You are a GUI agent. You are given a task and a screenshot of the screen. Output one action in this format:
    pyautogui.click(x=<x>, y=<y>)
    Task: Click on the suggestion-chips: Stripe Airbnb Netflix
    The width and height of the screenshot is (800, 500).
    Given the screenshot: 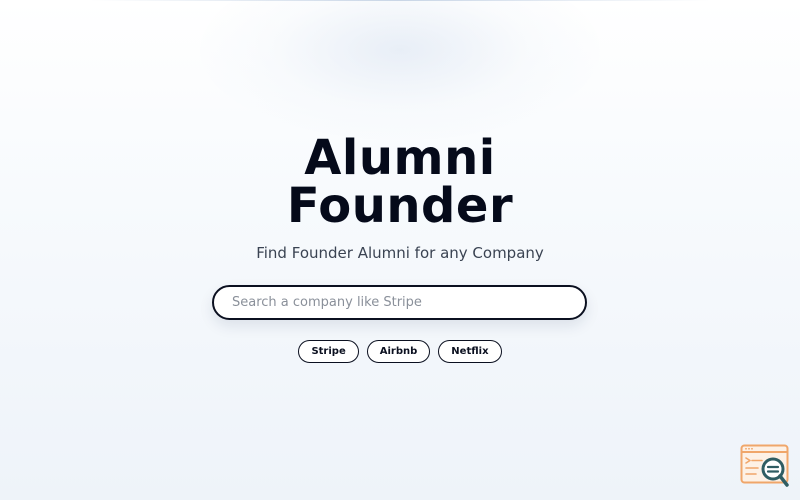 What is the action you would take?
    pyautogui.click(x=400, y=351)
    